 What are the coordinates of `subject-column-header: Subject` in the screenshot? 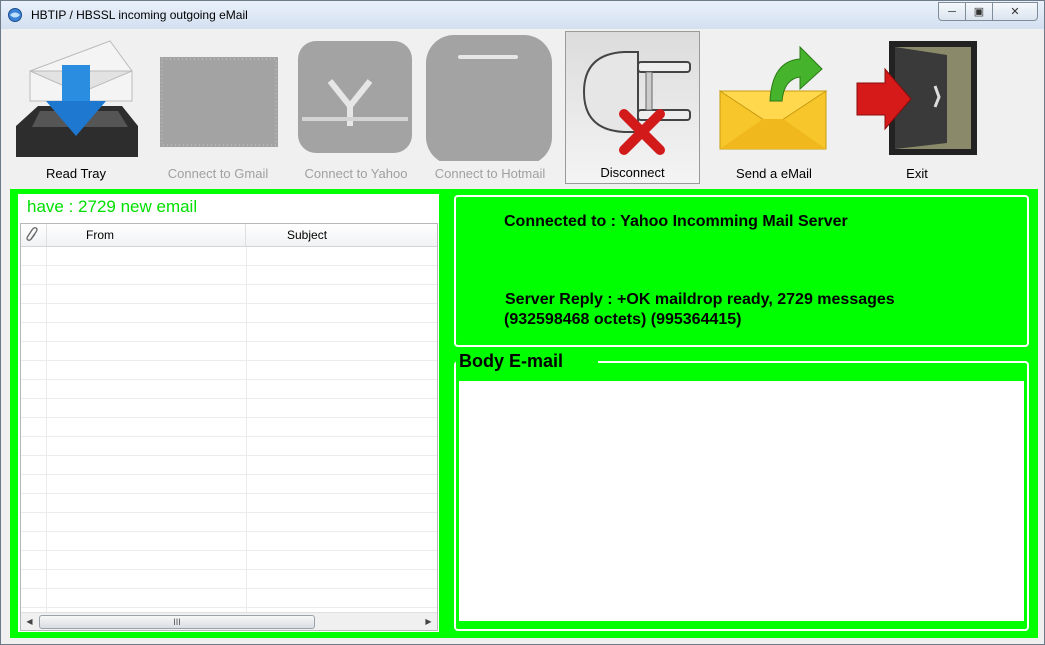 It's located at (342, 235).